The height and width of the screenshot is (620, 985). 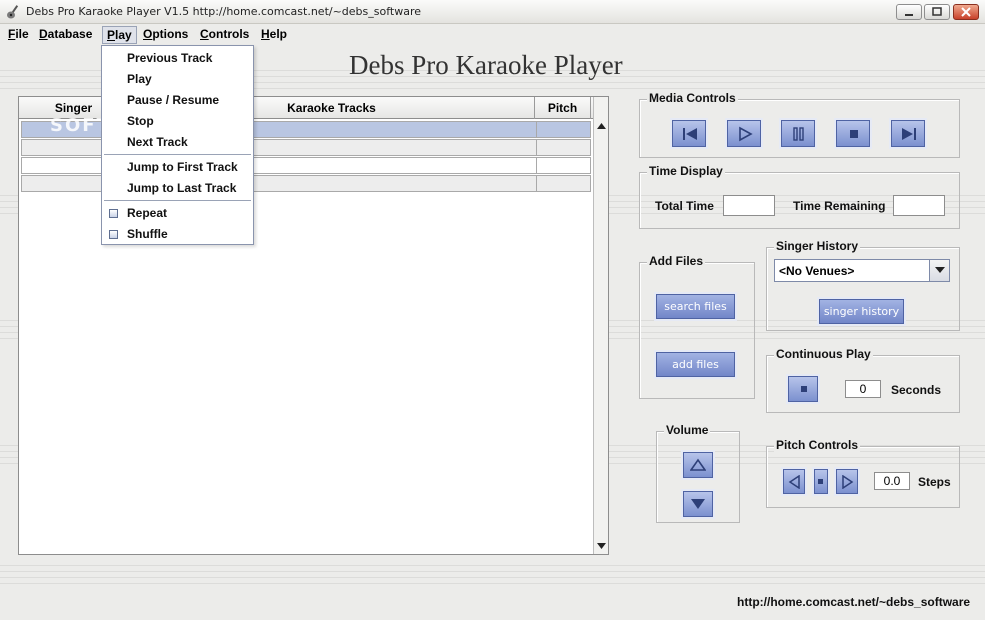 I want to click on close-button, so click(x=966, y=12).